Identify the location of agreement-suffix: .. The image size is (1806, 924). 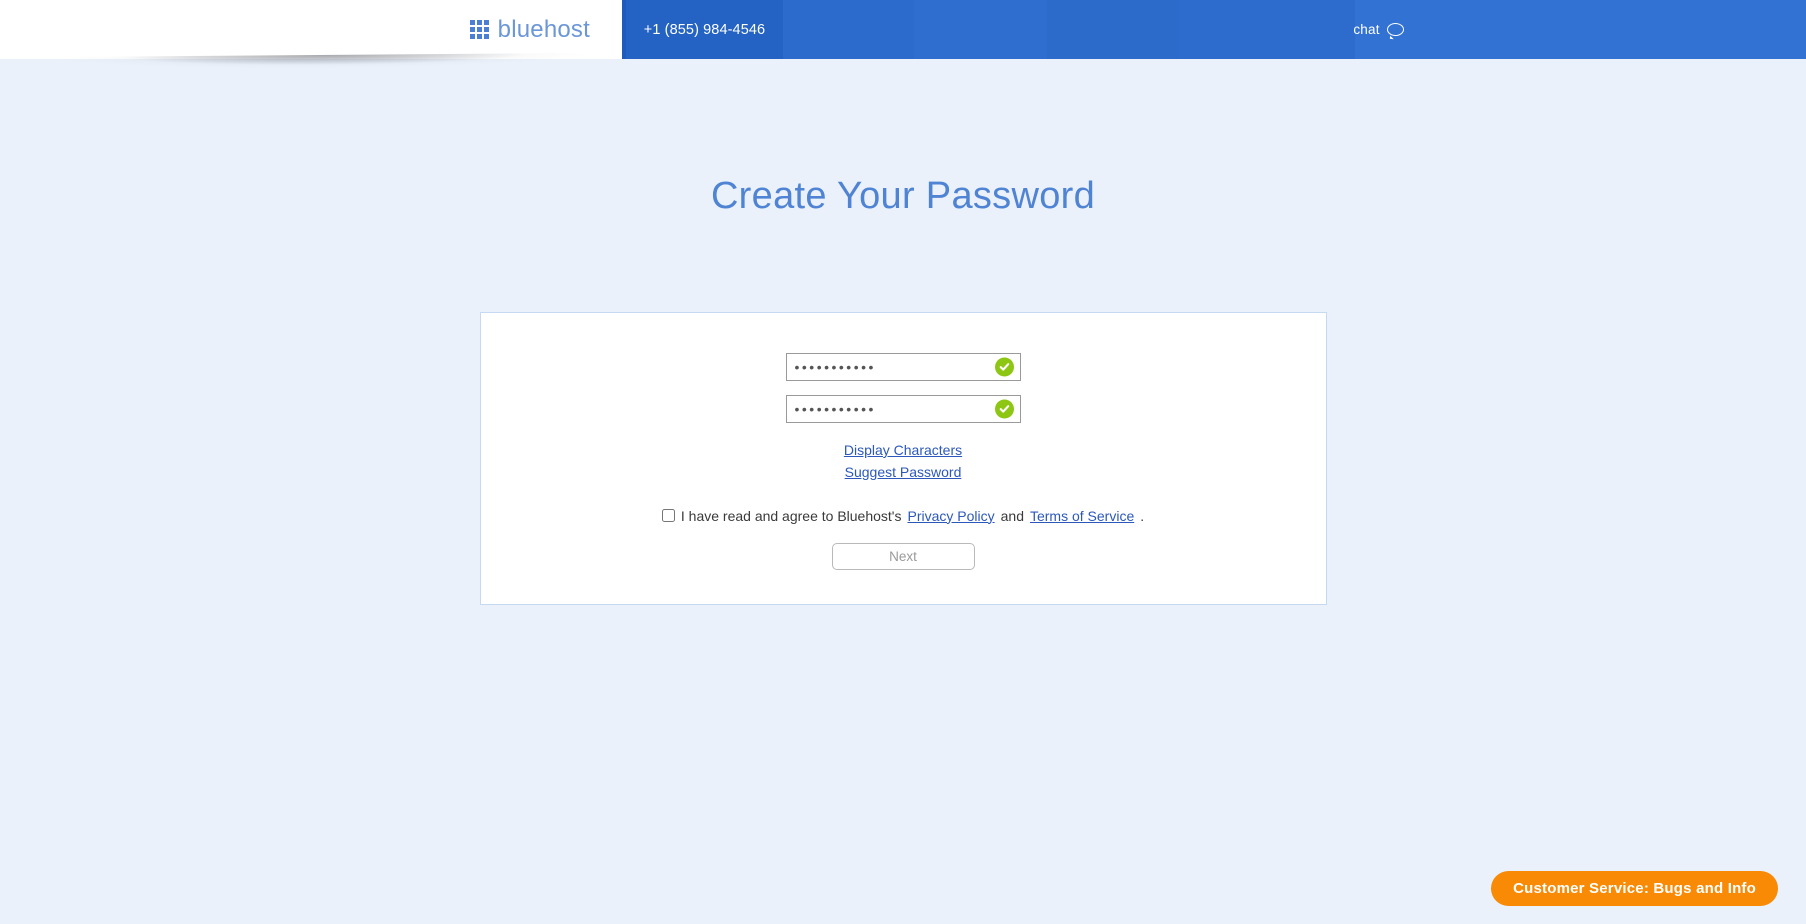
(1142, 515).